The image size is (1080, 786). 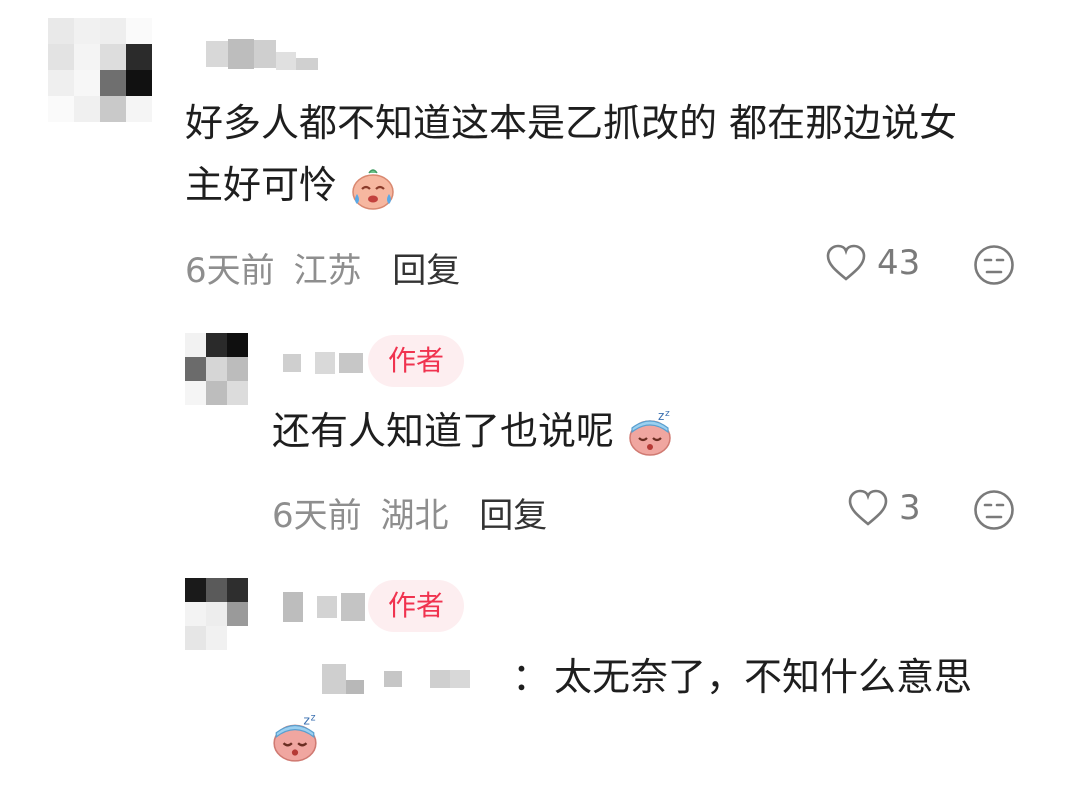 I want to click on like-button: 43, so click(x=872, y=263).